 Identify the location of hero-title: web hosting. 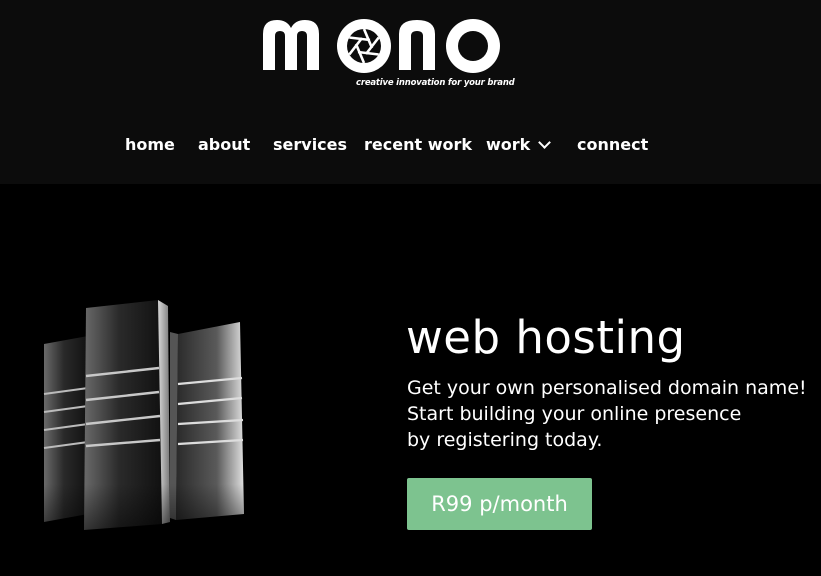
(546, 337).